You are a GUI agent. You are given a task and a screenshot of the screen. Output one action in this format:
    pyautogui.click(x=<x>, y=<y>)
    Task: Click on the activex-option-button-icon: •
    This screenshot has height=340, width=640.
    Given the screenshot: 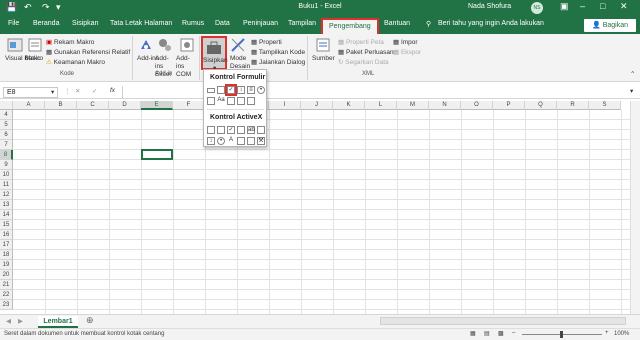 What is the action you would take?
    pyautogui.click(x=221, y=141)
    